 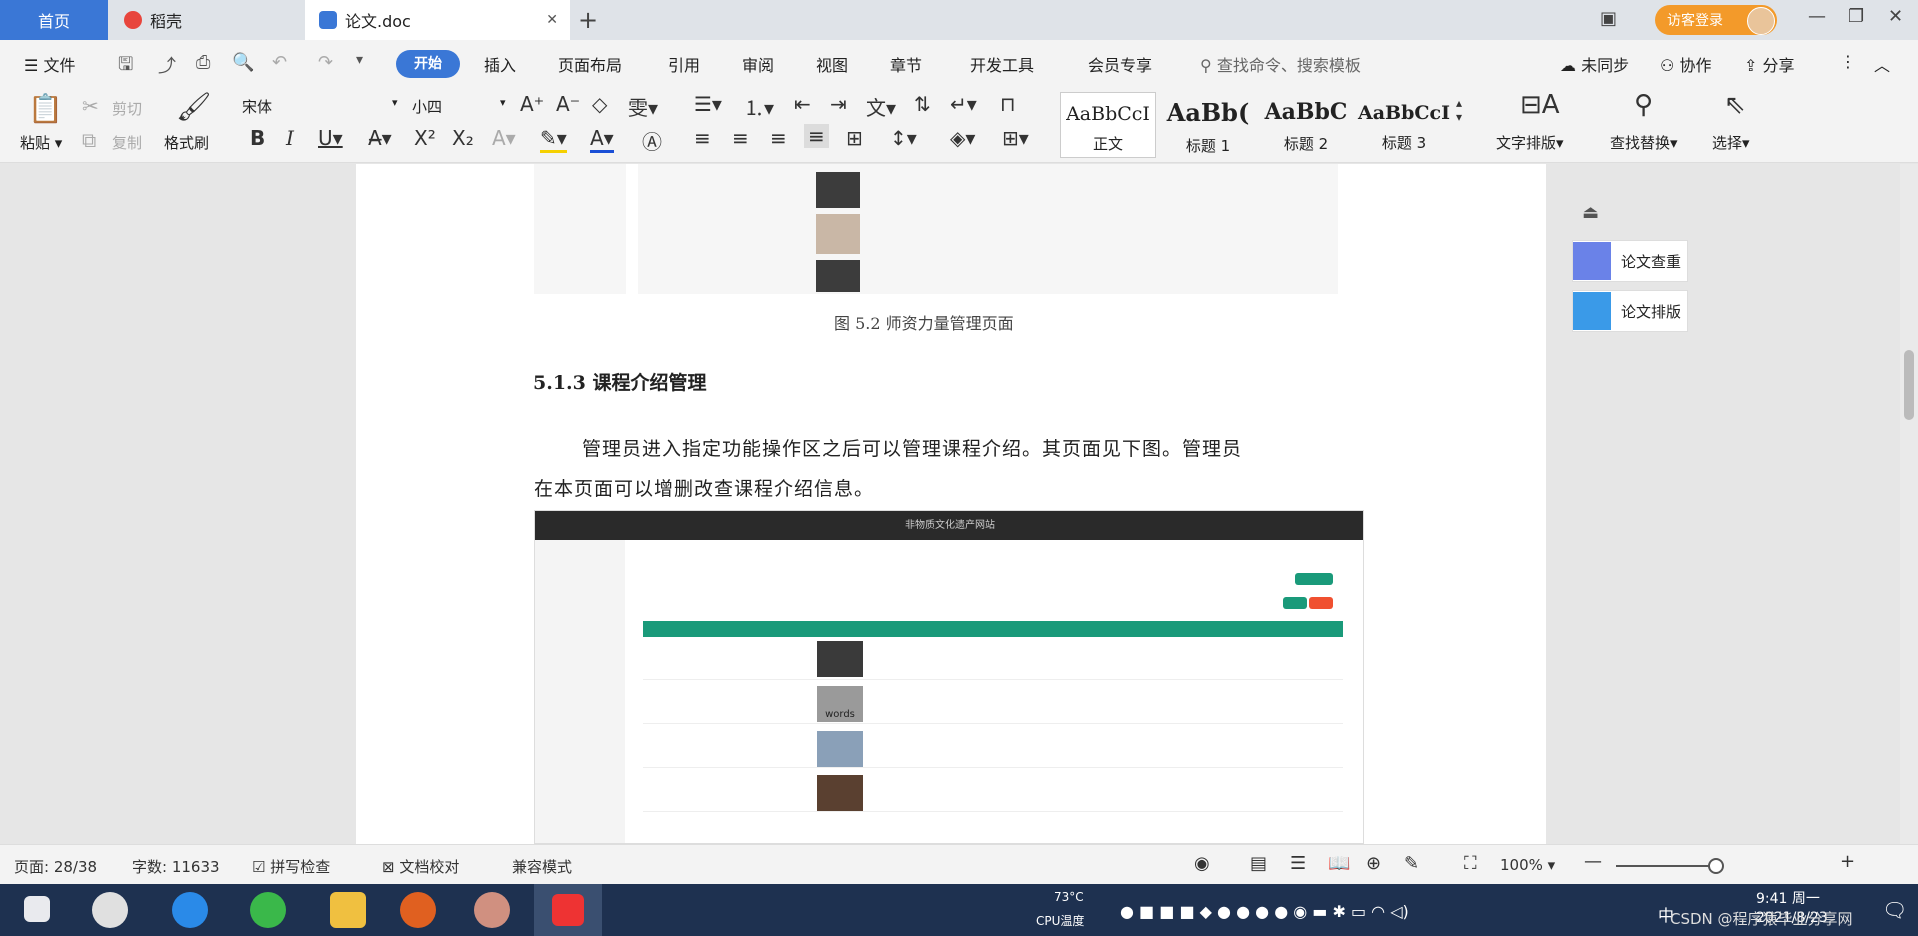 What do you see at coordinates (1735, 105) in the screenshot?
I see `select-cursor-icon: ⇖` at bounding box center [1735, 105].